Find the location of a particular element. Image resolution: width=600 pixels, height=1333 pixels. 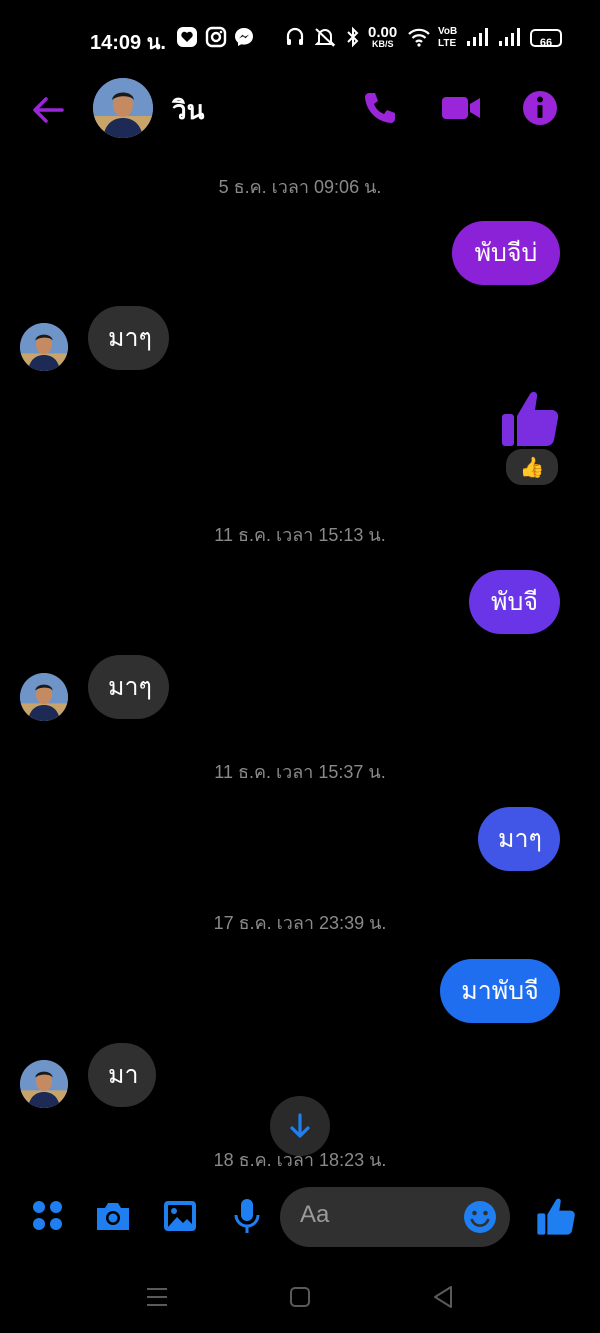

heart-app-icon is located at coordinates (187, 39).